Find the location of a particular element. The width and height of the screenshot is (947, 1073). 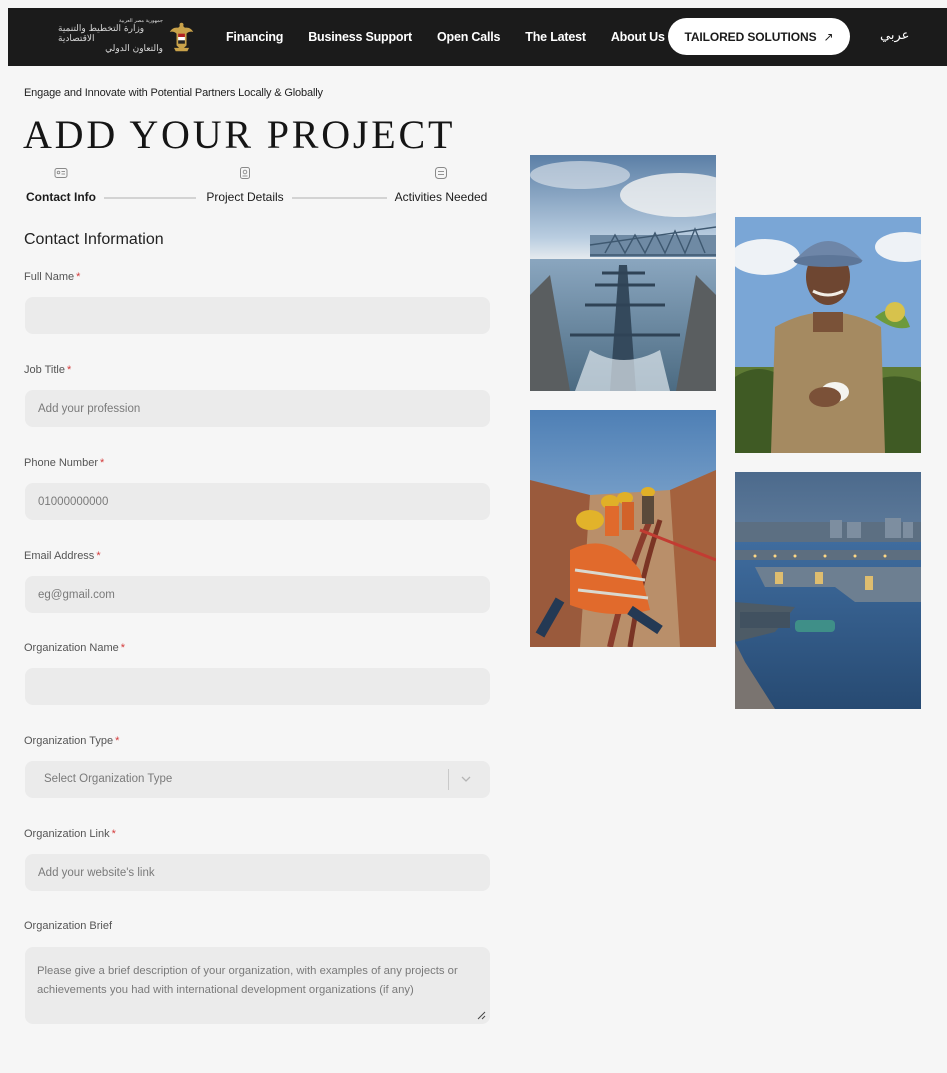

step-label: Activities Needed is located at coordinates (441, 197).